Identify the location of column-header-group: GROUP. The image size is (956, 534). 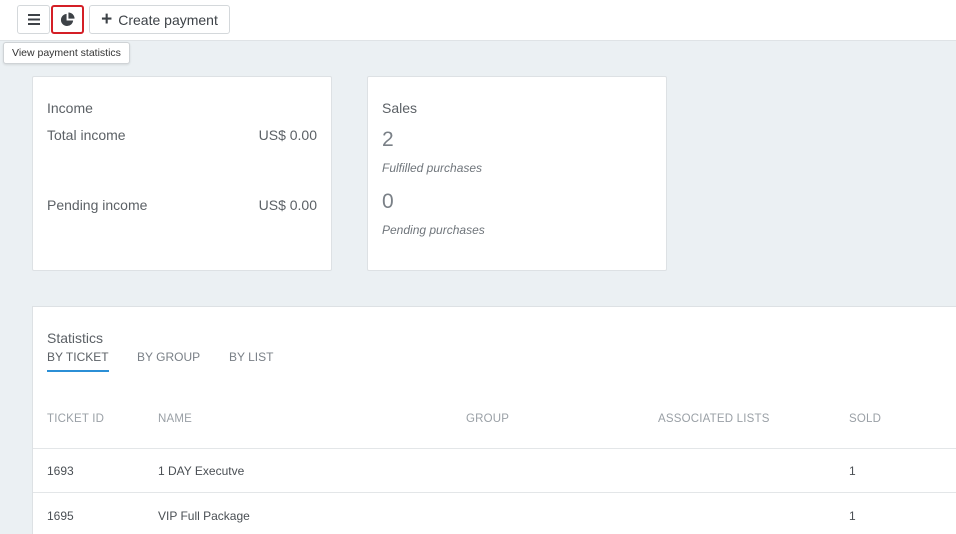
(487, 419).